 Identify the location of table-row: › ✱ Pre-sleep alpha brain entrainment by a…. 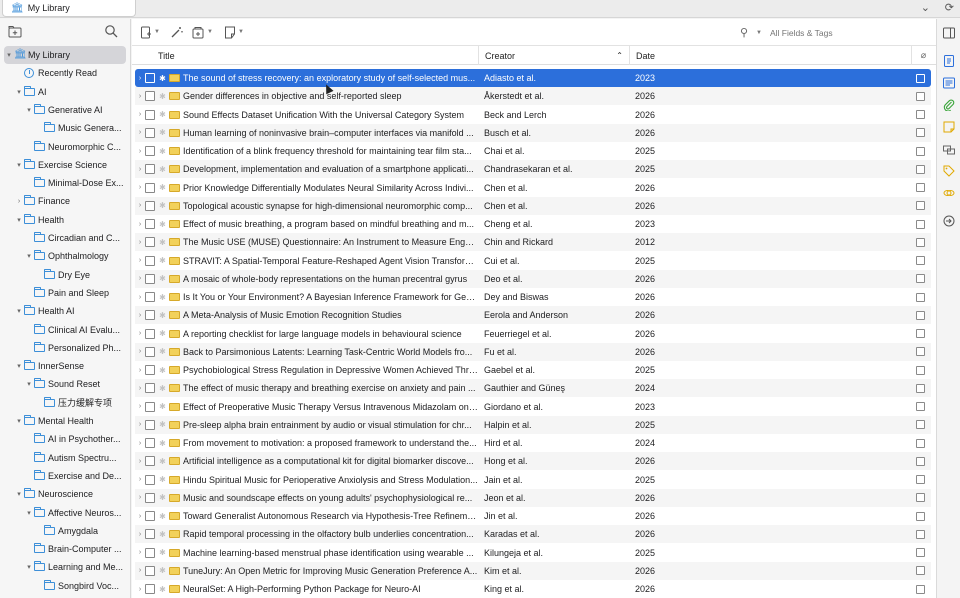
(533, 424).